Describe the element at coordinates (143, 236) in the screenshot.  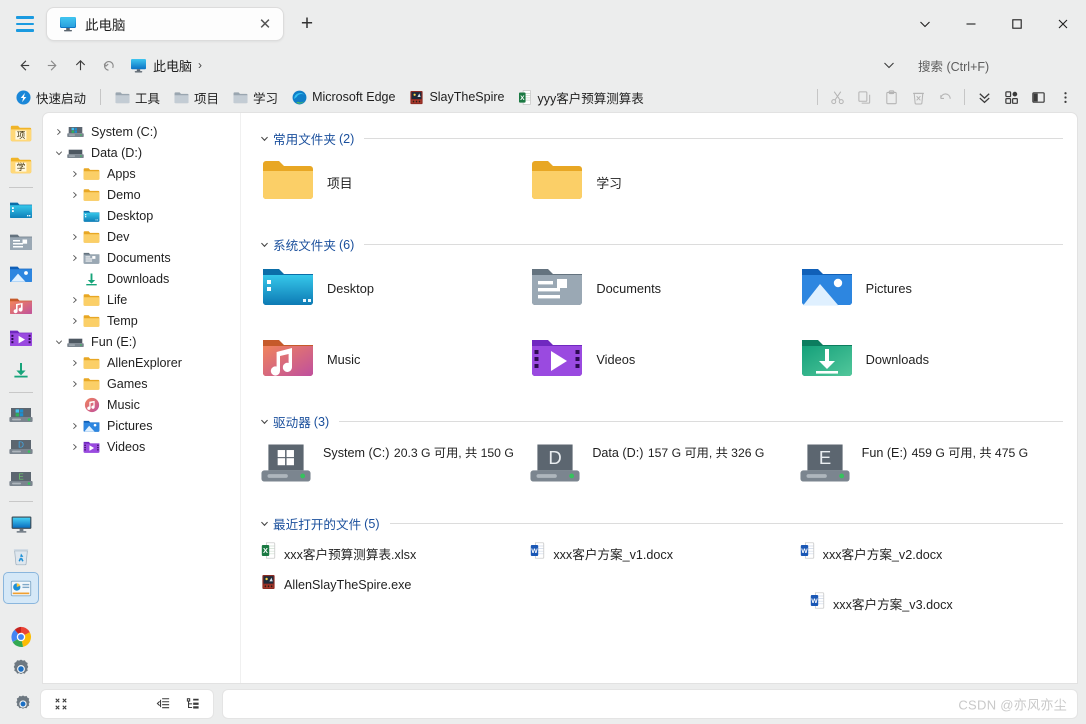
I see `tree-node-dev: Dev` at that location.